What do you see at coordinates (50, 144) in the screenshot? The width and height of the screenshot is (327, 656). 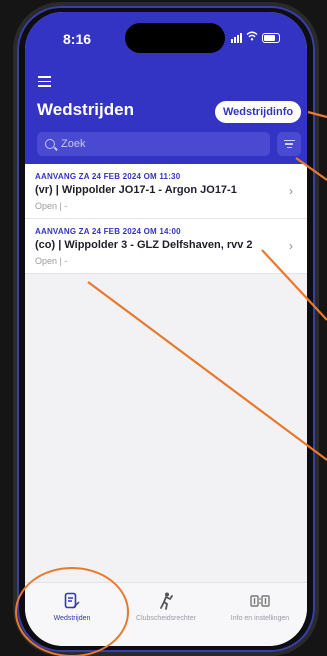 I see `search-icon` at bounding box center [50, 144].